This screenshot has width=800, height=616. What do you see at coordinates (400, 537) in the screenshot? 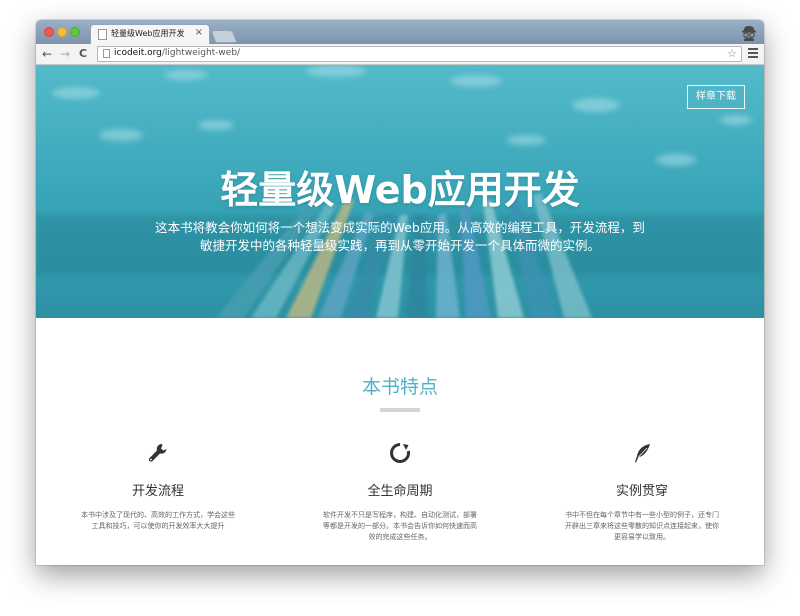
I see `feature-description-line: 效的完成这些任务。` at bounding box center [400, 537].